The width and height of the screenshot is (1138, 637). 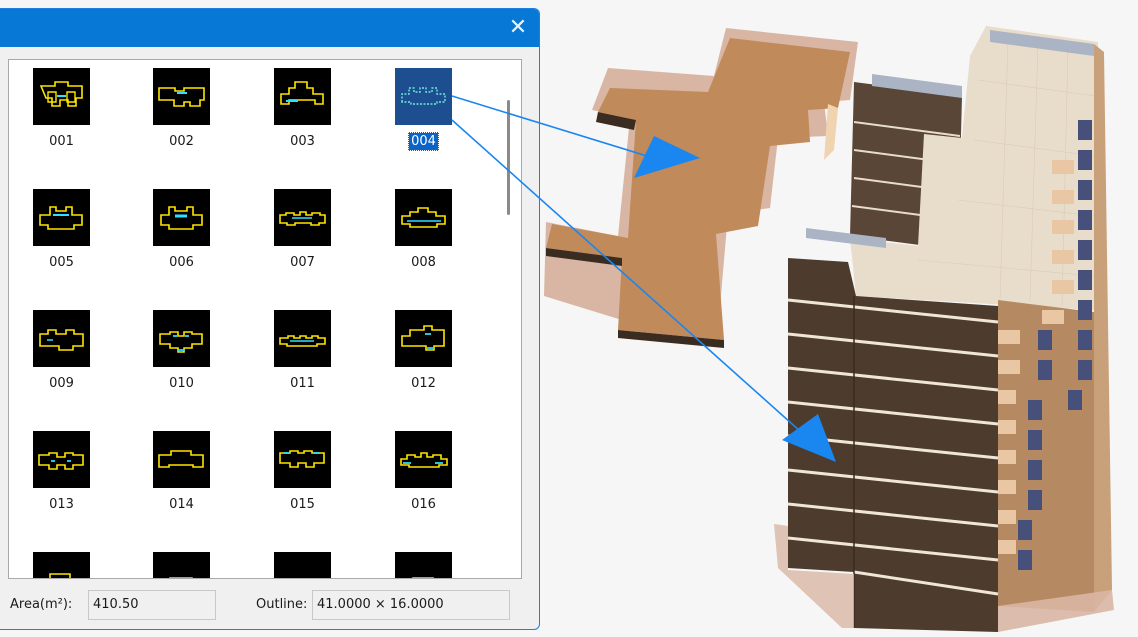 I want to click on item-label: 006, so click(x=181, y=262).